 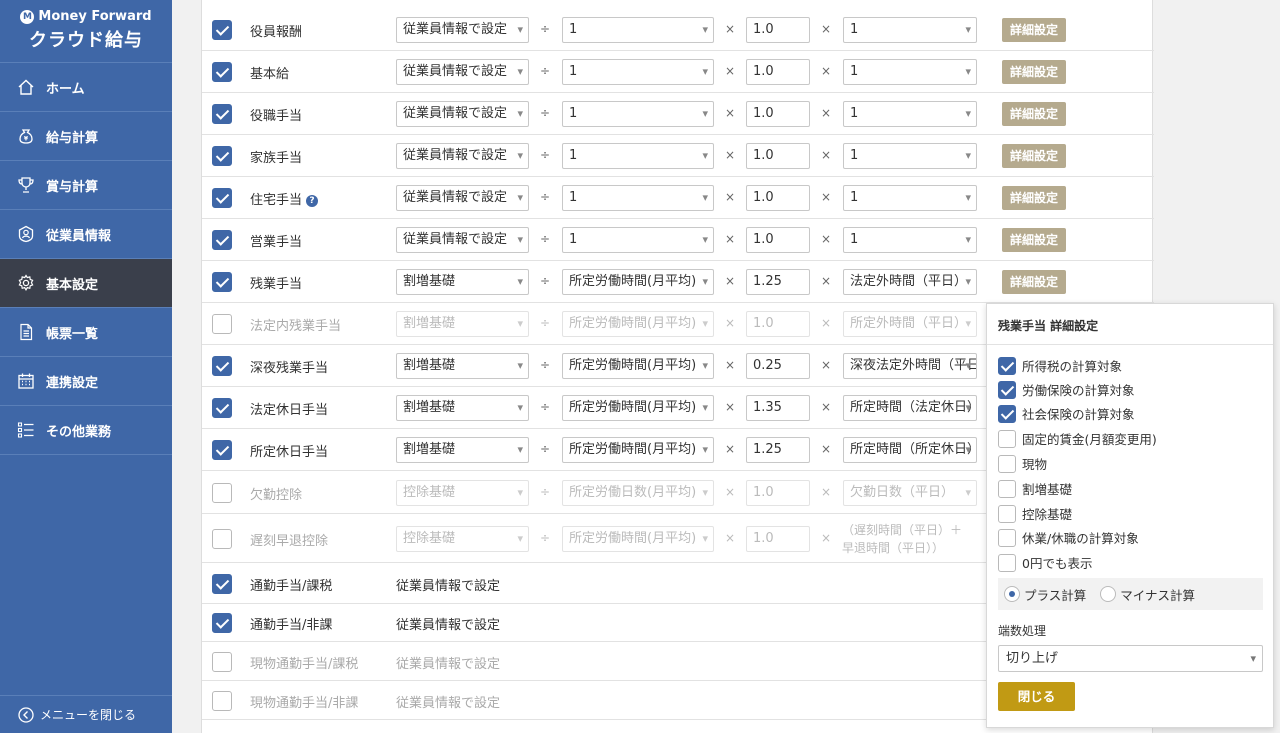 I want to click on popover-option: 控除基礎, so click(x=1035, y=513).